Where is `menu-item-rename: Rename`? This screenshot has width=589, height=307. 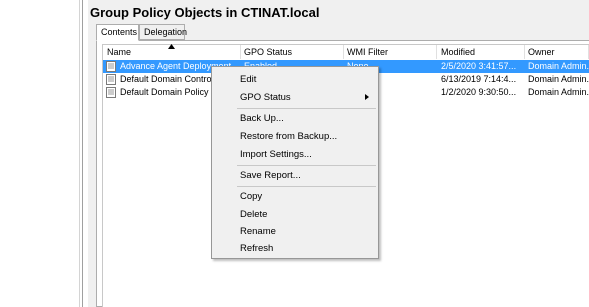 menu-item-rename: Rename is located at coordinates (295, 231).